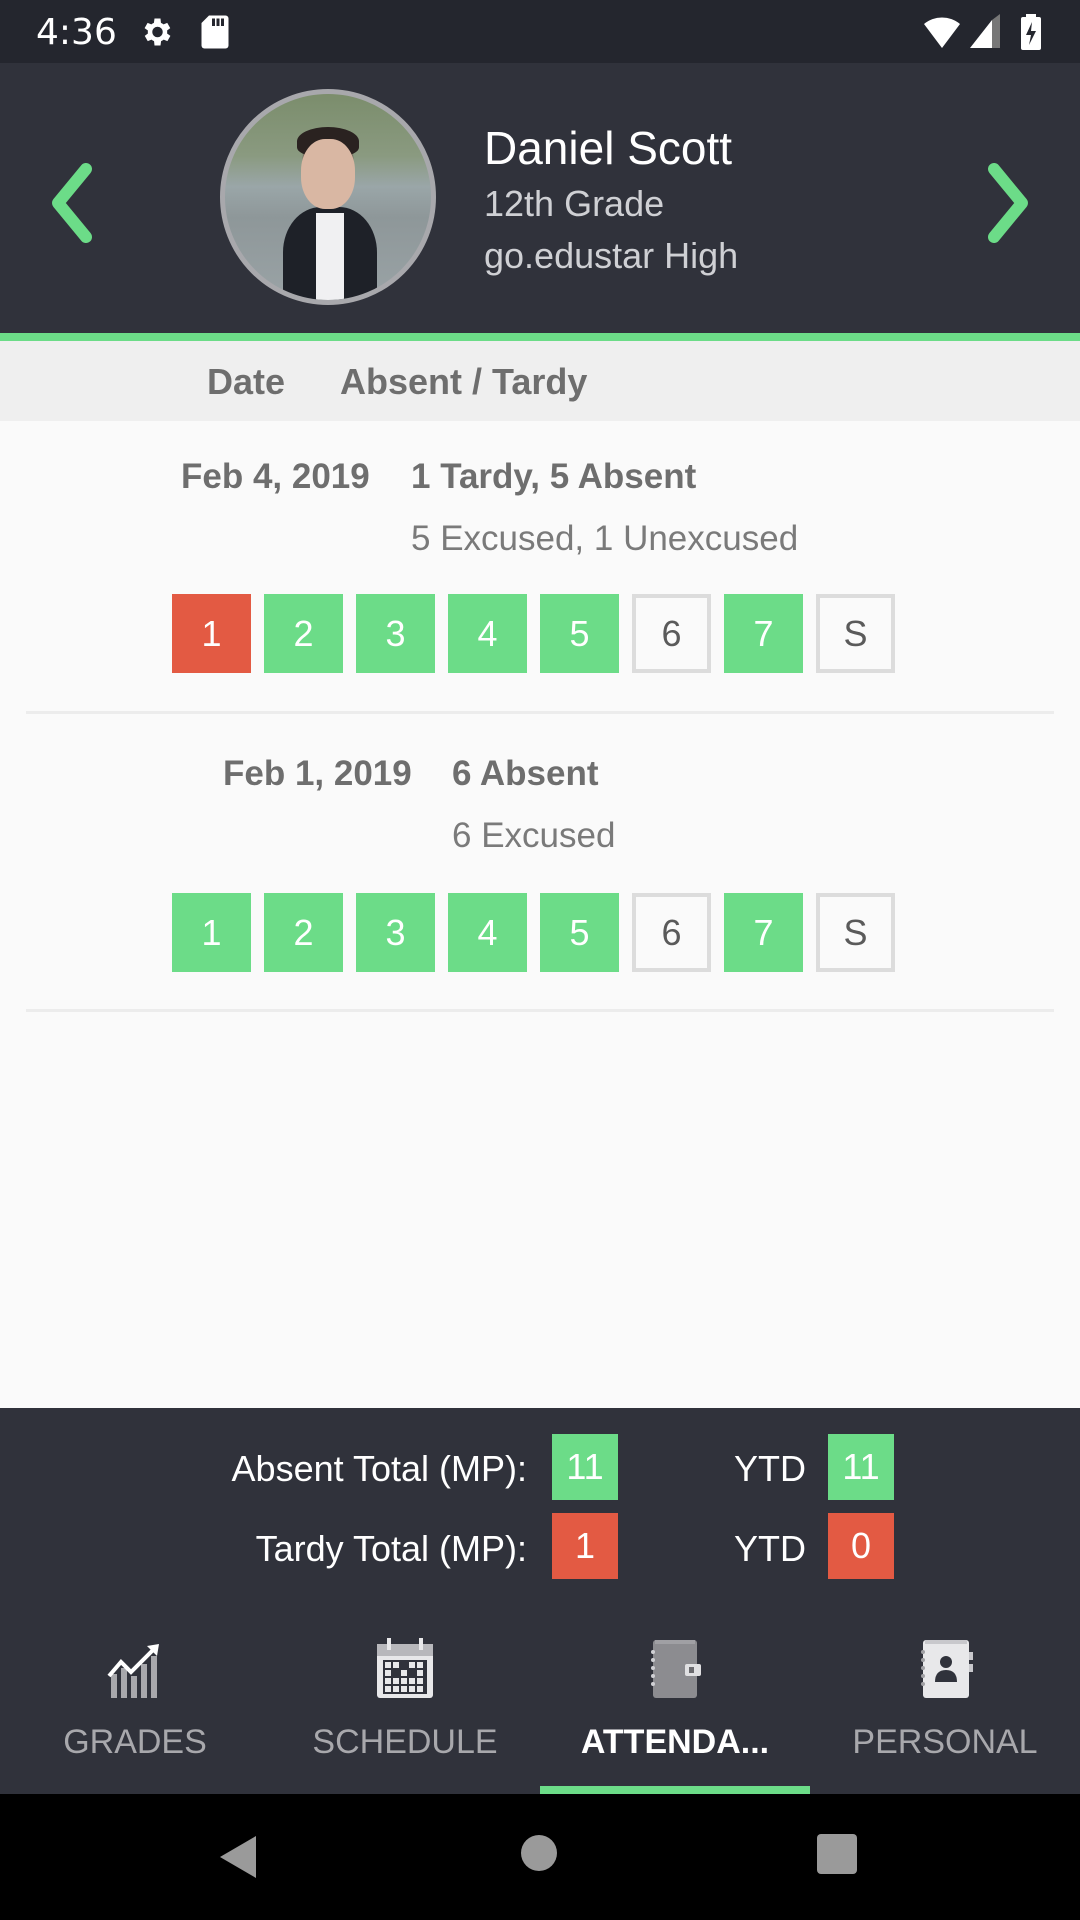  Describe the element at coordinates (942, 32) in the screenshot. I see `wifi-icon` at that location.